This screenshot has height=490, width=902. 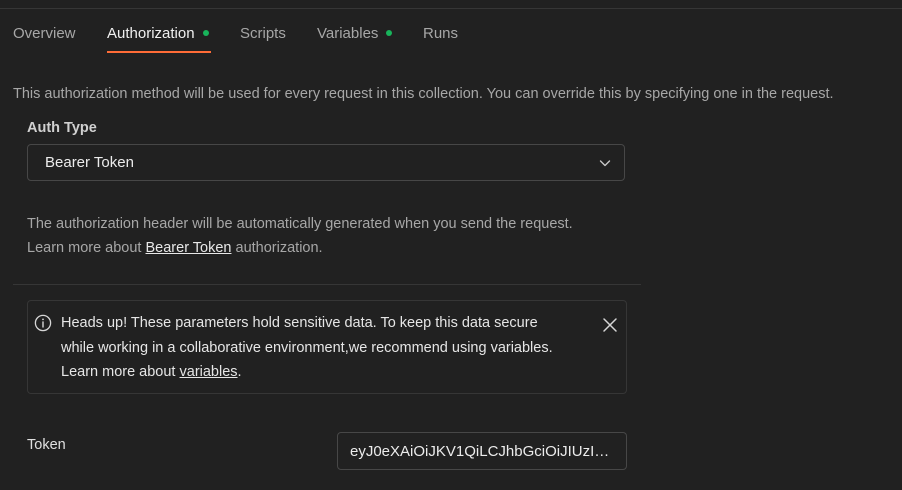 I want to click on tab-label: Runs, so click(x=441, y=33).